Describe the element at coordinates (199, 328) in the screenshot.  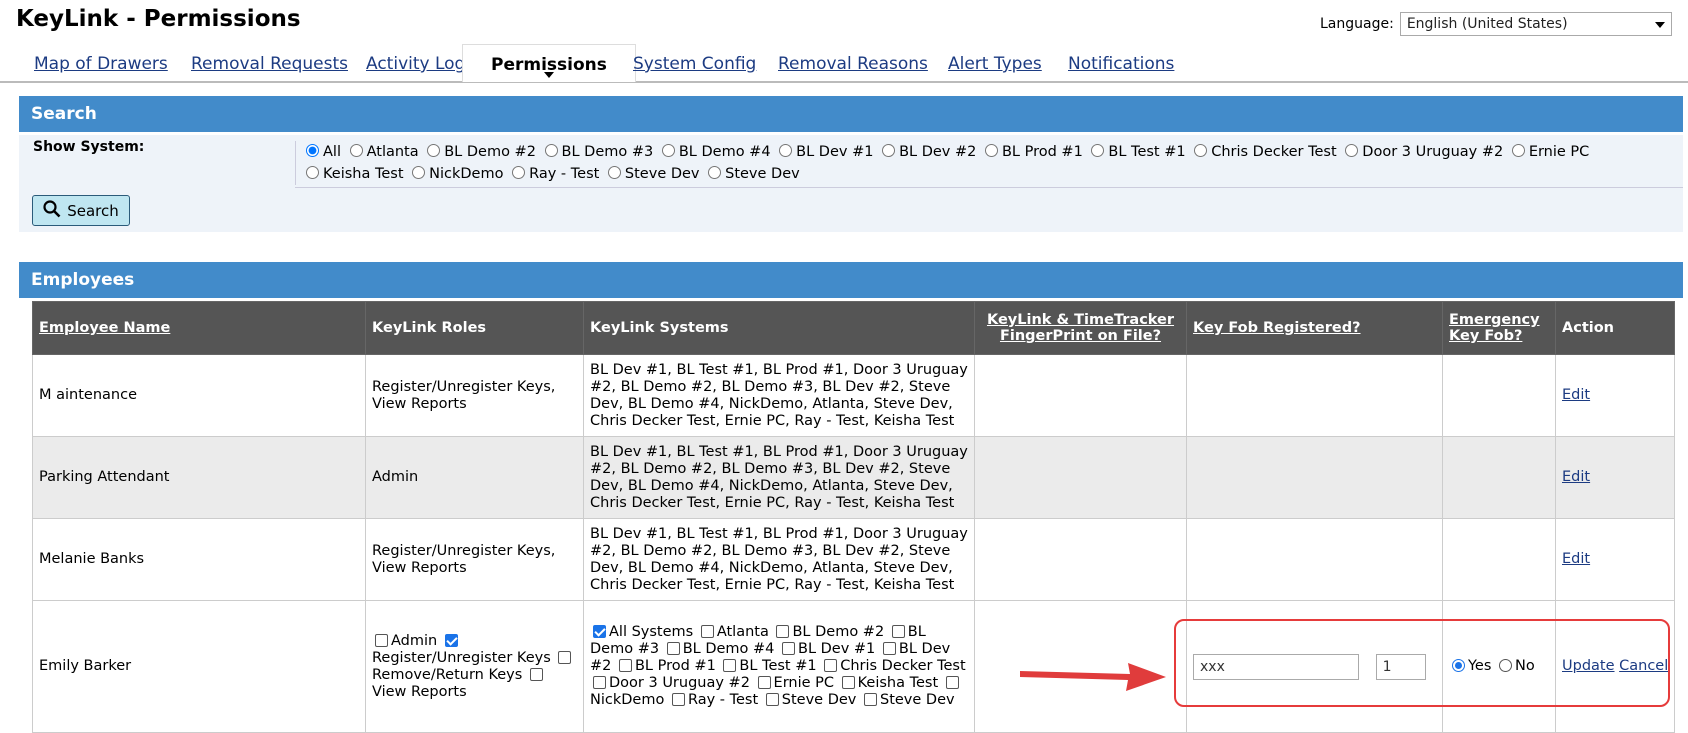
I see `col-header-employee-name: Employee Name` at that location.